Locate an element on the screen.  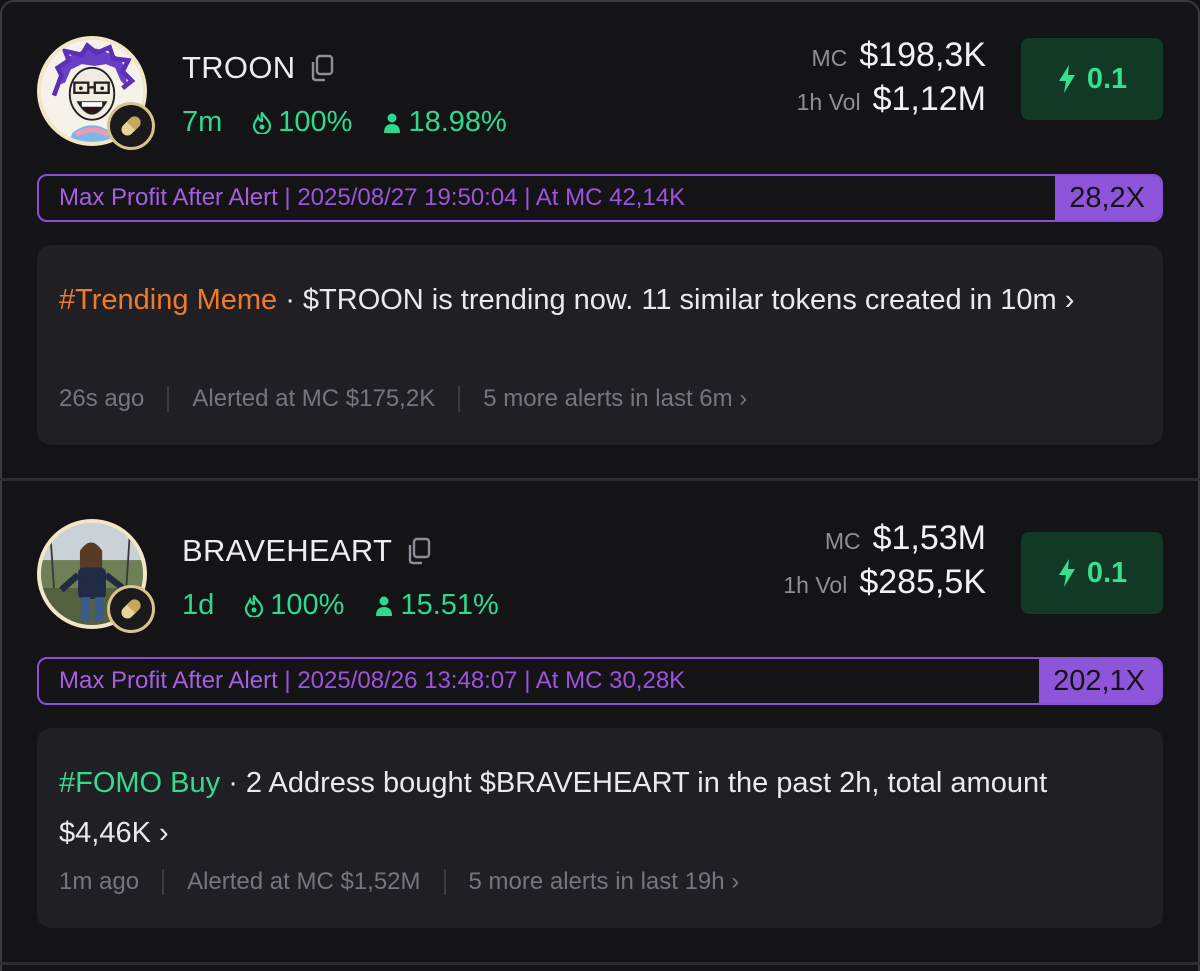
vol-value: $285,5K is located at coordinates (922, 582).